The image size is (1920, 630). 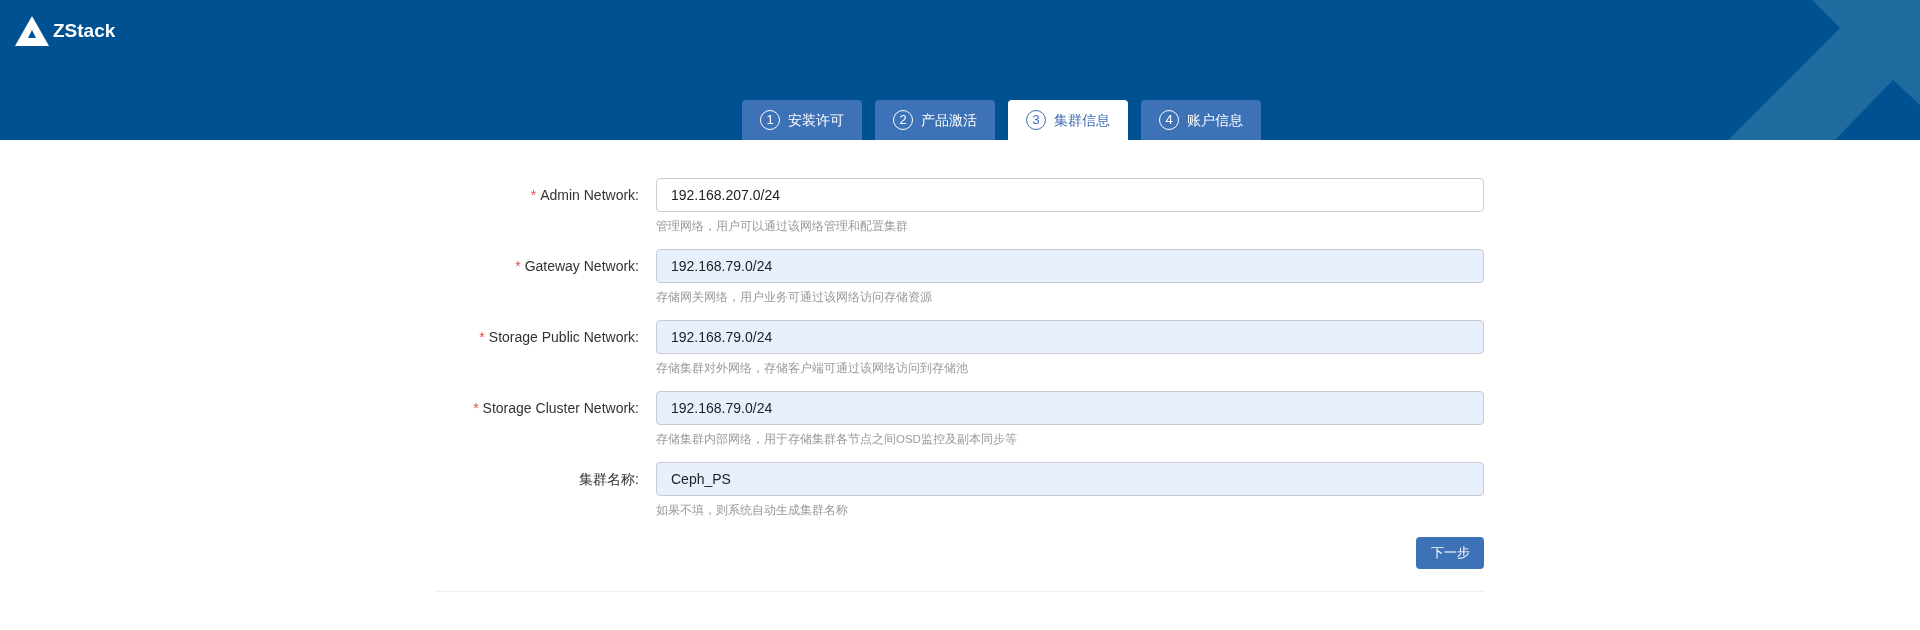 I want to click on step-label: 安装许可, so click(x=816, y=120).